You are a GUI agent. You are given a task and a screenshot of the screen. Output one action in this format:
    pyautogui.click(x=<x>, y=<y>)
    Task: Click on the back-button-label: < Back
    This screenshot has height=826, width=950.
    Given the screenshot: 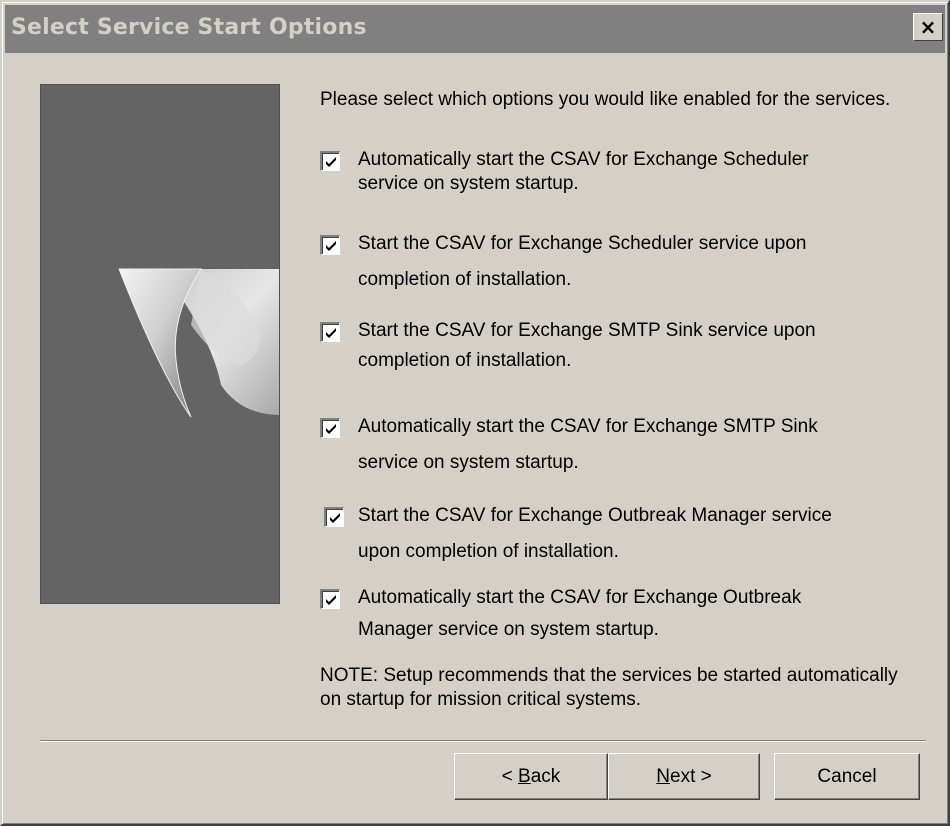 What is the action you would take?
    pyautogui.click(x=531, y=776)
    